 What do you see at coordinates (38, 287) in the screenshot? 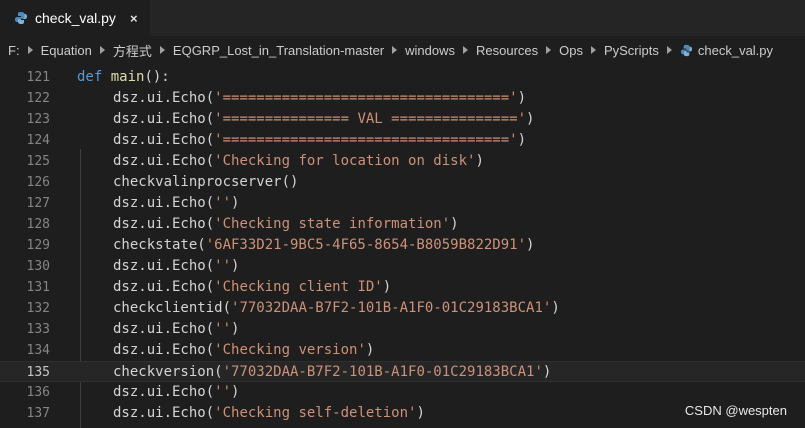
I see `line-number: 131` at bounding box center [38, 287].